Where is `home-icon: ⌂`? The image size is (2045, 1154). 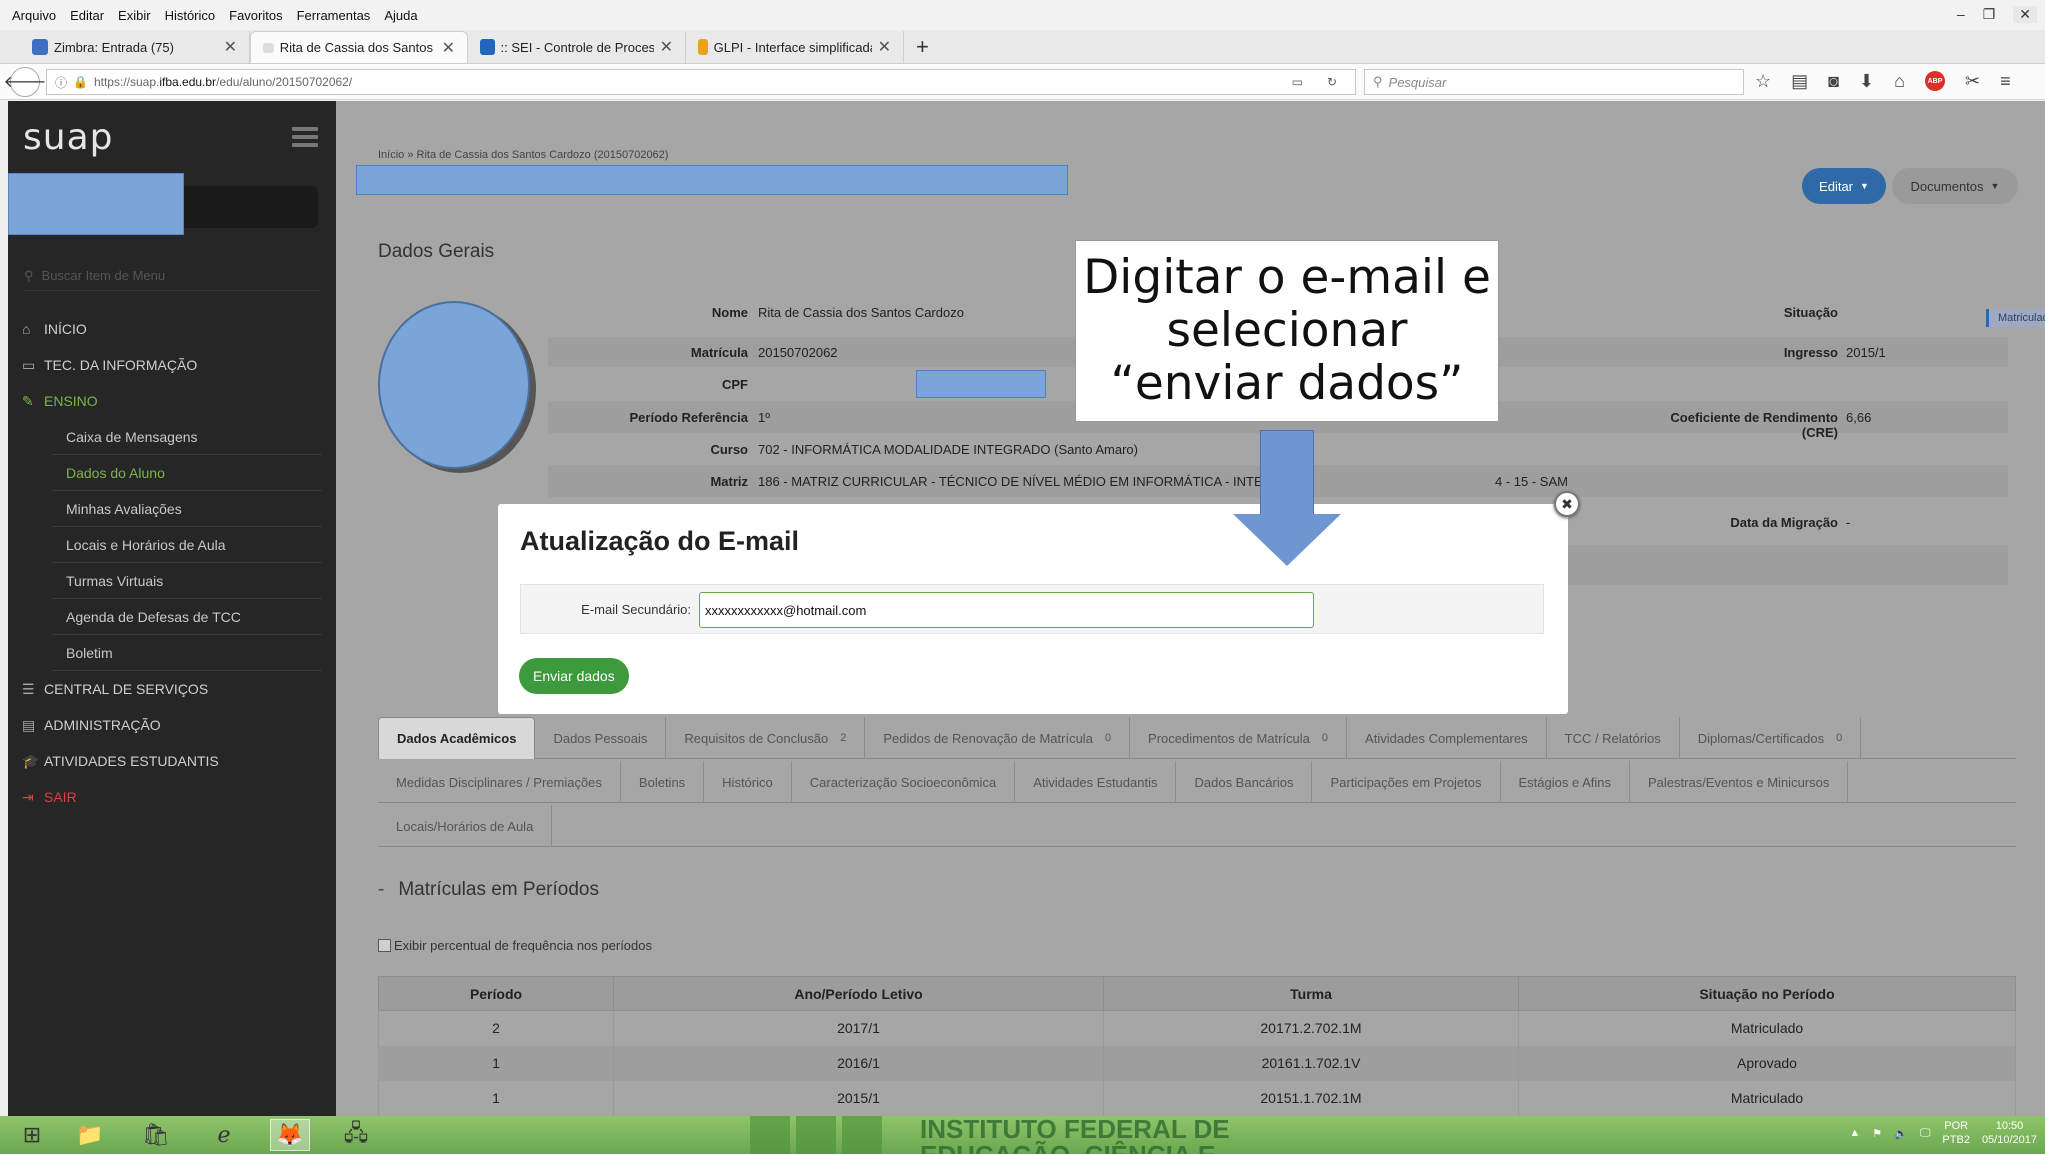 home-icon: ⌂ is located at coordinates (1899, 81).